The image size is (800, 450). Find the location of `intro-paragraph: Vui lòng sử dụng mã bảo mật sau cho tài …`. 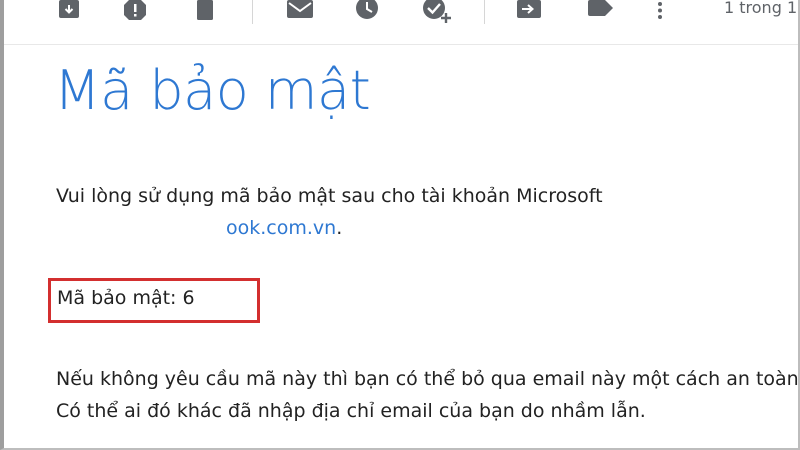

intro-paragraph: Vui lòng sử dụng mã bảo mật sau cho tài … is located at coordinates (329, 212).